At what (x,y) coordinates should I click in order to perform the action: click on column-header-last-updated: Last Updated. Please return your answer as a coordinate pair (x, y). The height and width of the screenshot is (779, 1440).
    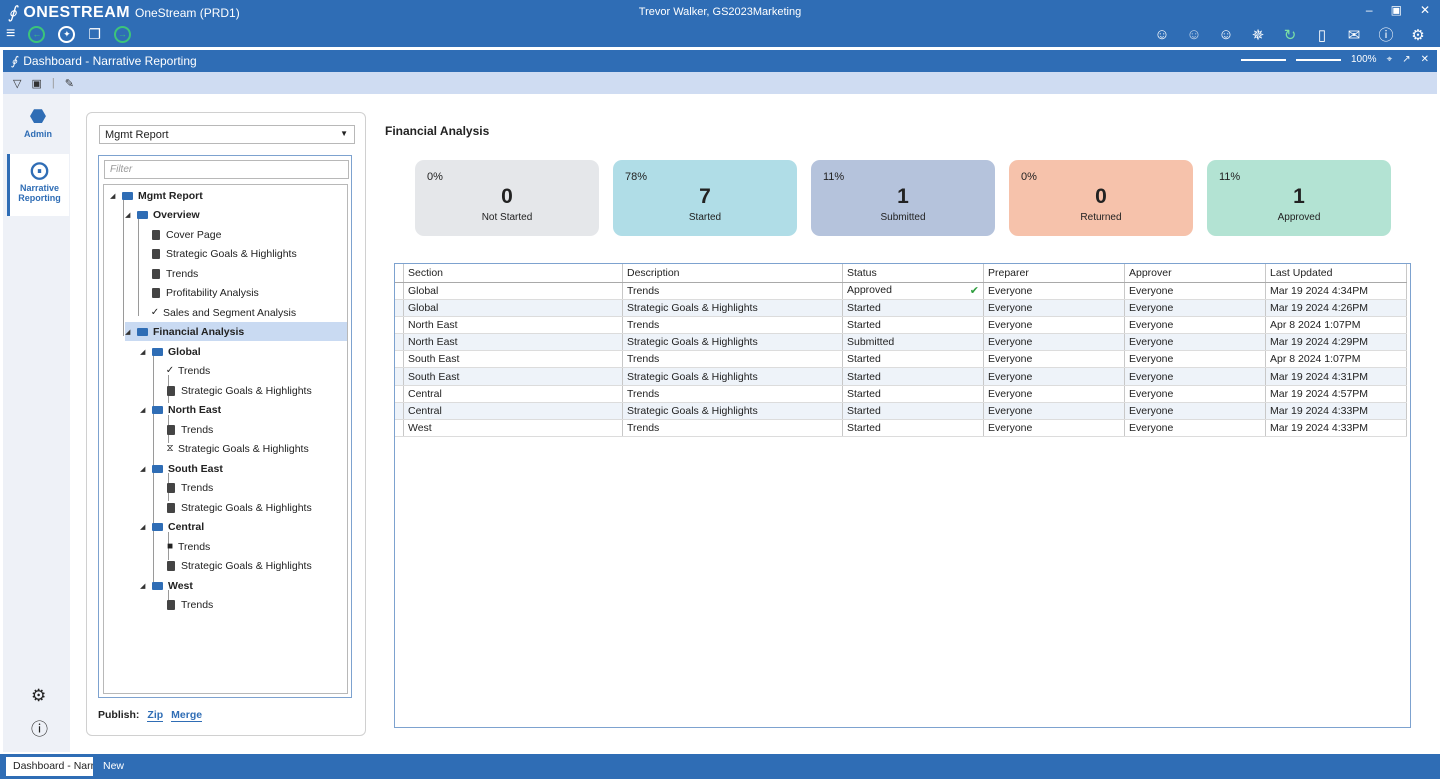
    Looking at the image, I should click on (1336, 273).